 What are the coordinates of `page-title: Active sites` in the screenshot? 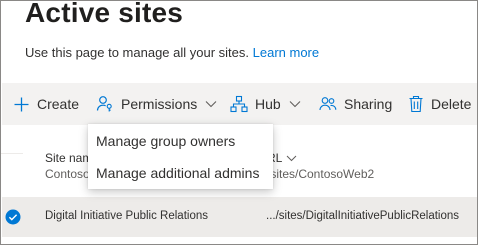 It's located at (104, 14).